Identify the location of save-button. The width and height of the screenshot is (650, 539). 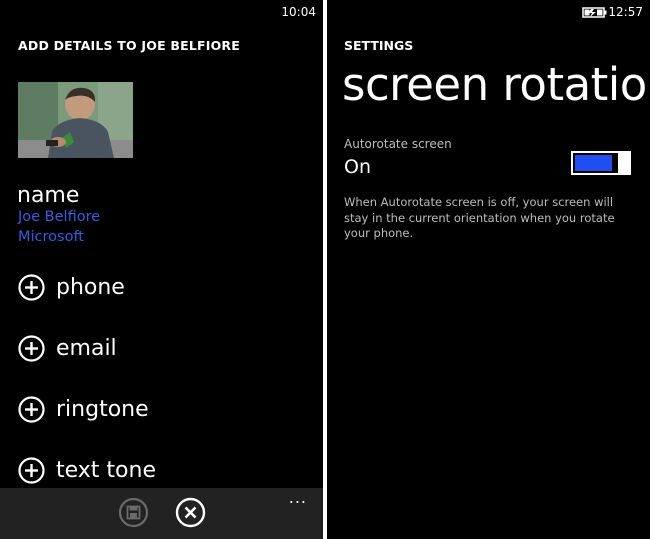
(133, 512).